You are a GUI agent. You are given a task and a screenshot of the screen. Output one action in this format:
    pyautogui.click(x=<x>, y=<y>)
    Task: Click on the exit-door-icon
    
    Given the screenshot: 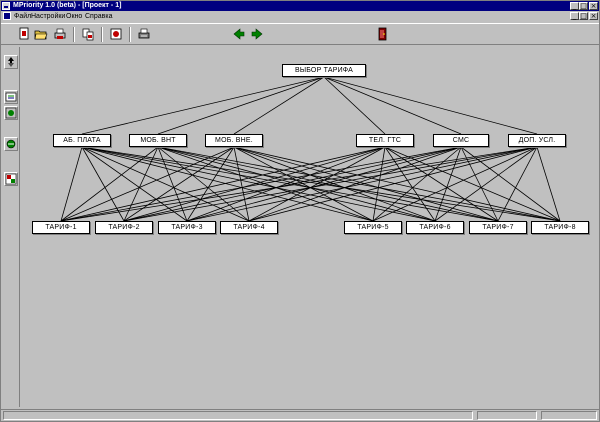 What is the action you would take?
    pyautogui.click(x=382, y=34)
    